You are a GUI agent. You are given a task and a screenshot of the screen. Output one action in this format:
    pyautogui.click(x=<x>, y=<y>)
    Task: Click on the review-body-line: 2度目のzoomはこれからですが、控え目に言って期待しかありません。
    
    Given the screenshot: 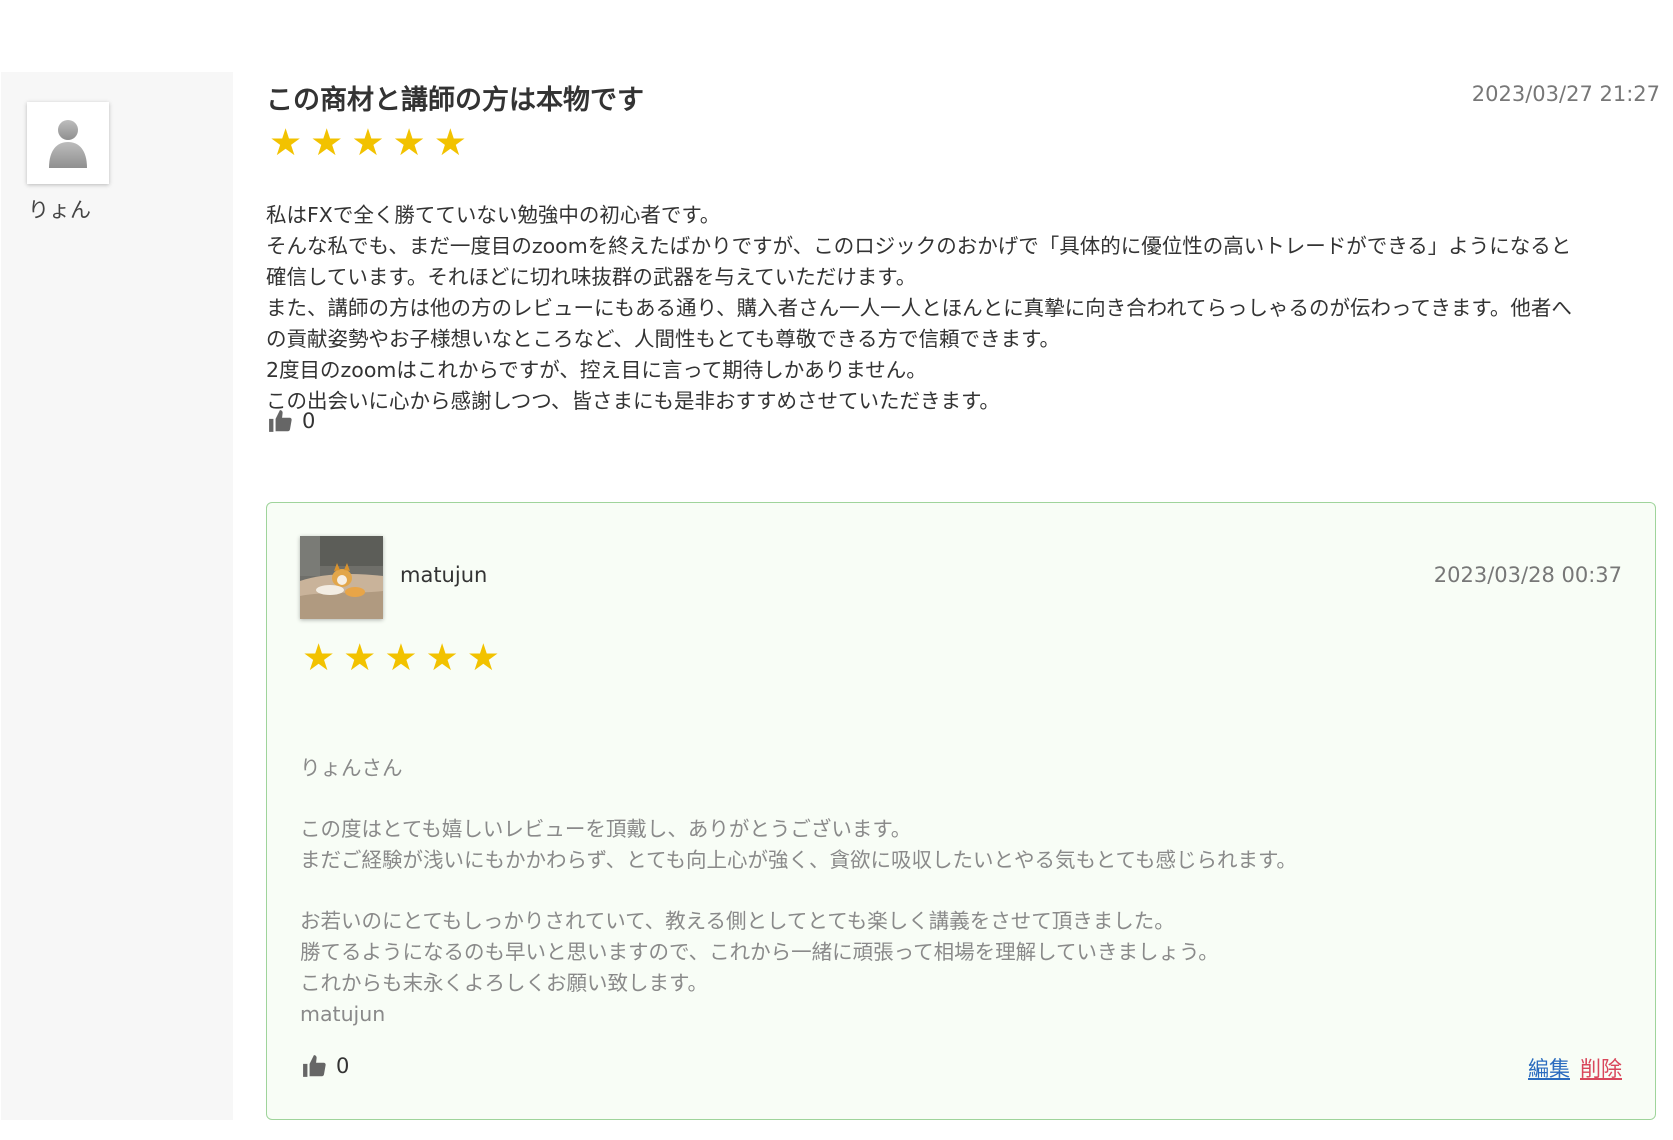 What is the action you would take?
    pyautogui.click(x=596, y=370)
    